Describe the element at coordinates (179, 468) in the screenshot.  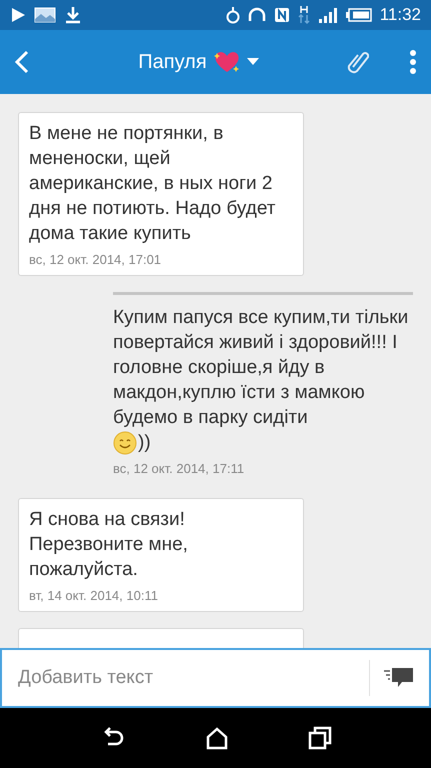
I see `message-time: вс, 12 окт. 2014, 17:11` at that location.